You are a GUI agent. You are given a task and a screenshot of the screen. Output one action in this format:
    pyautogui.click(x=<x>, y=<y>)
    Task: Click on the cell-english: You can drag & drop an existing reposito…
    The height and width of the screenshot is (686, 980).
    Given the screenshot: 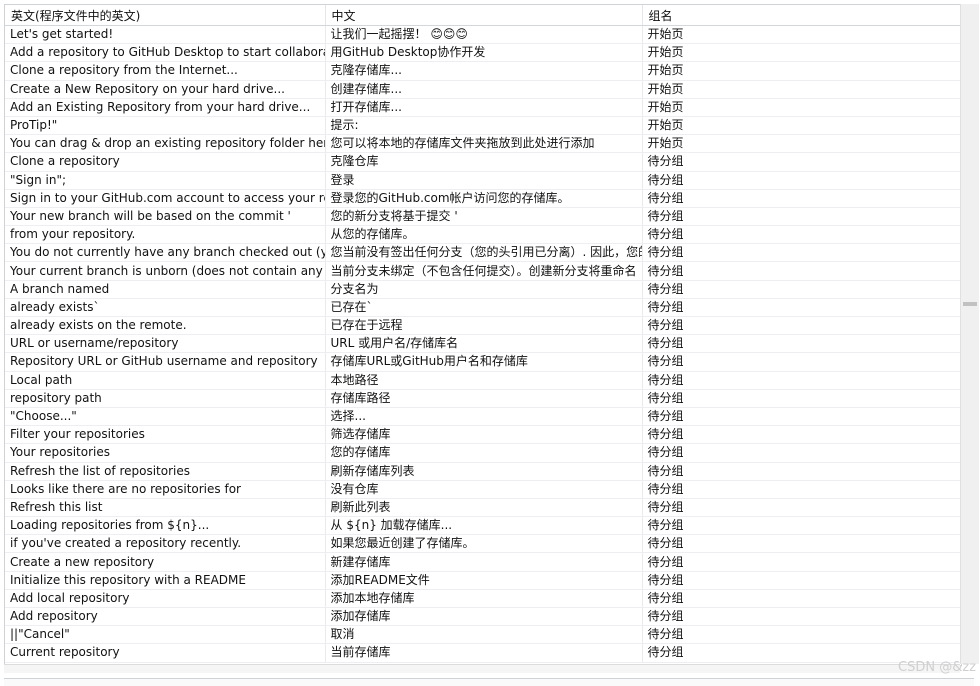 What is the action you would take?
    pyautogui.click(x=165, y=144)
    